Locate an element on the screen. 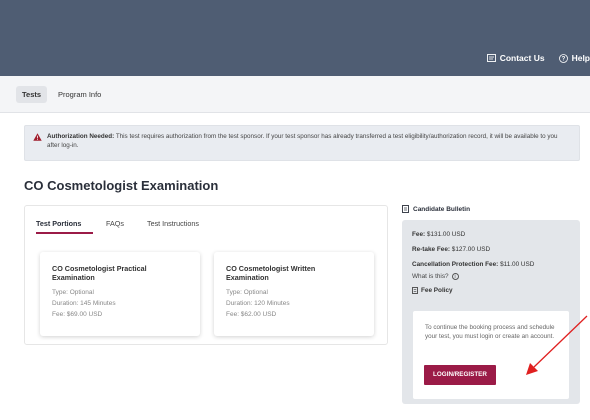 The width and height of the screenshot is (590, 420). help-link: ? Help is located at coordinates (574, 58).